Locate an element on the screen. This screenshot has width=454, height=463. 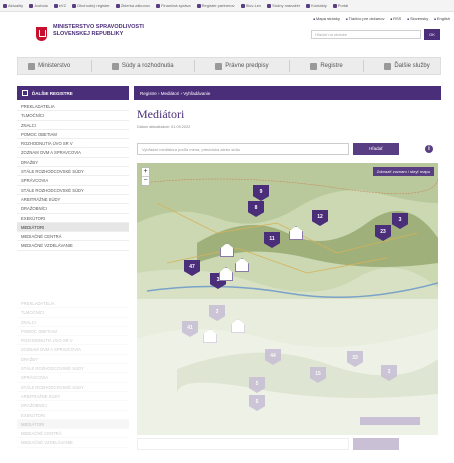
map-cluster-pin-reflection: 3 is located at coordinates (217, 313).